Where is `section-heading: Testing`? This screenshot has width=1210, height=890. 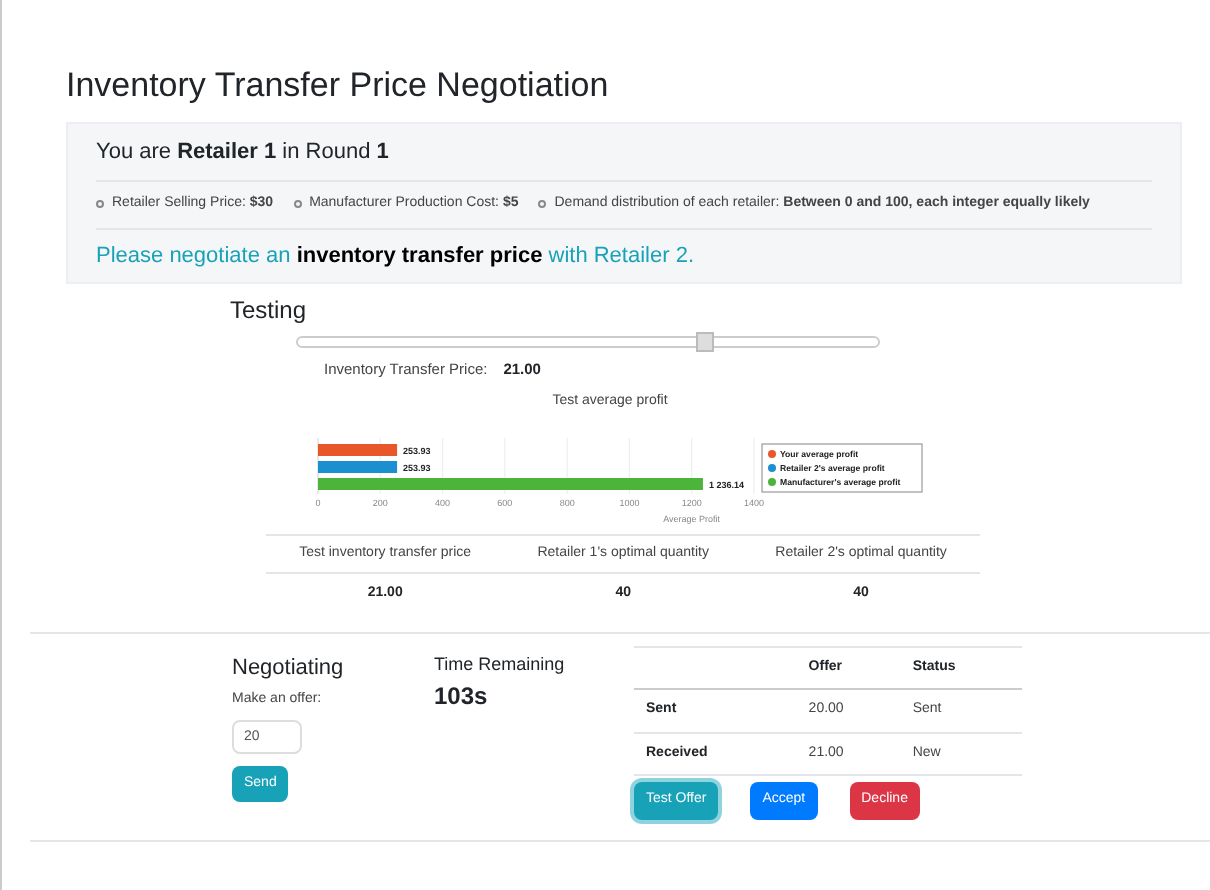 section-heading: Testing is located at coordinates (269, 311).